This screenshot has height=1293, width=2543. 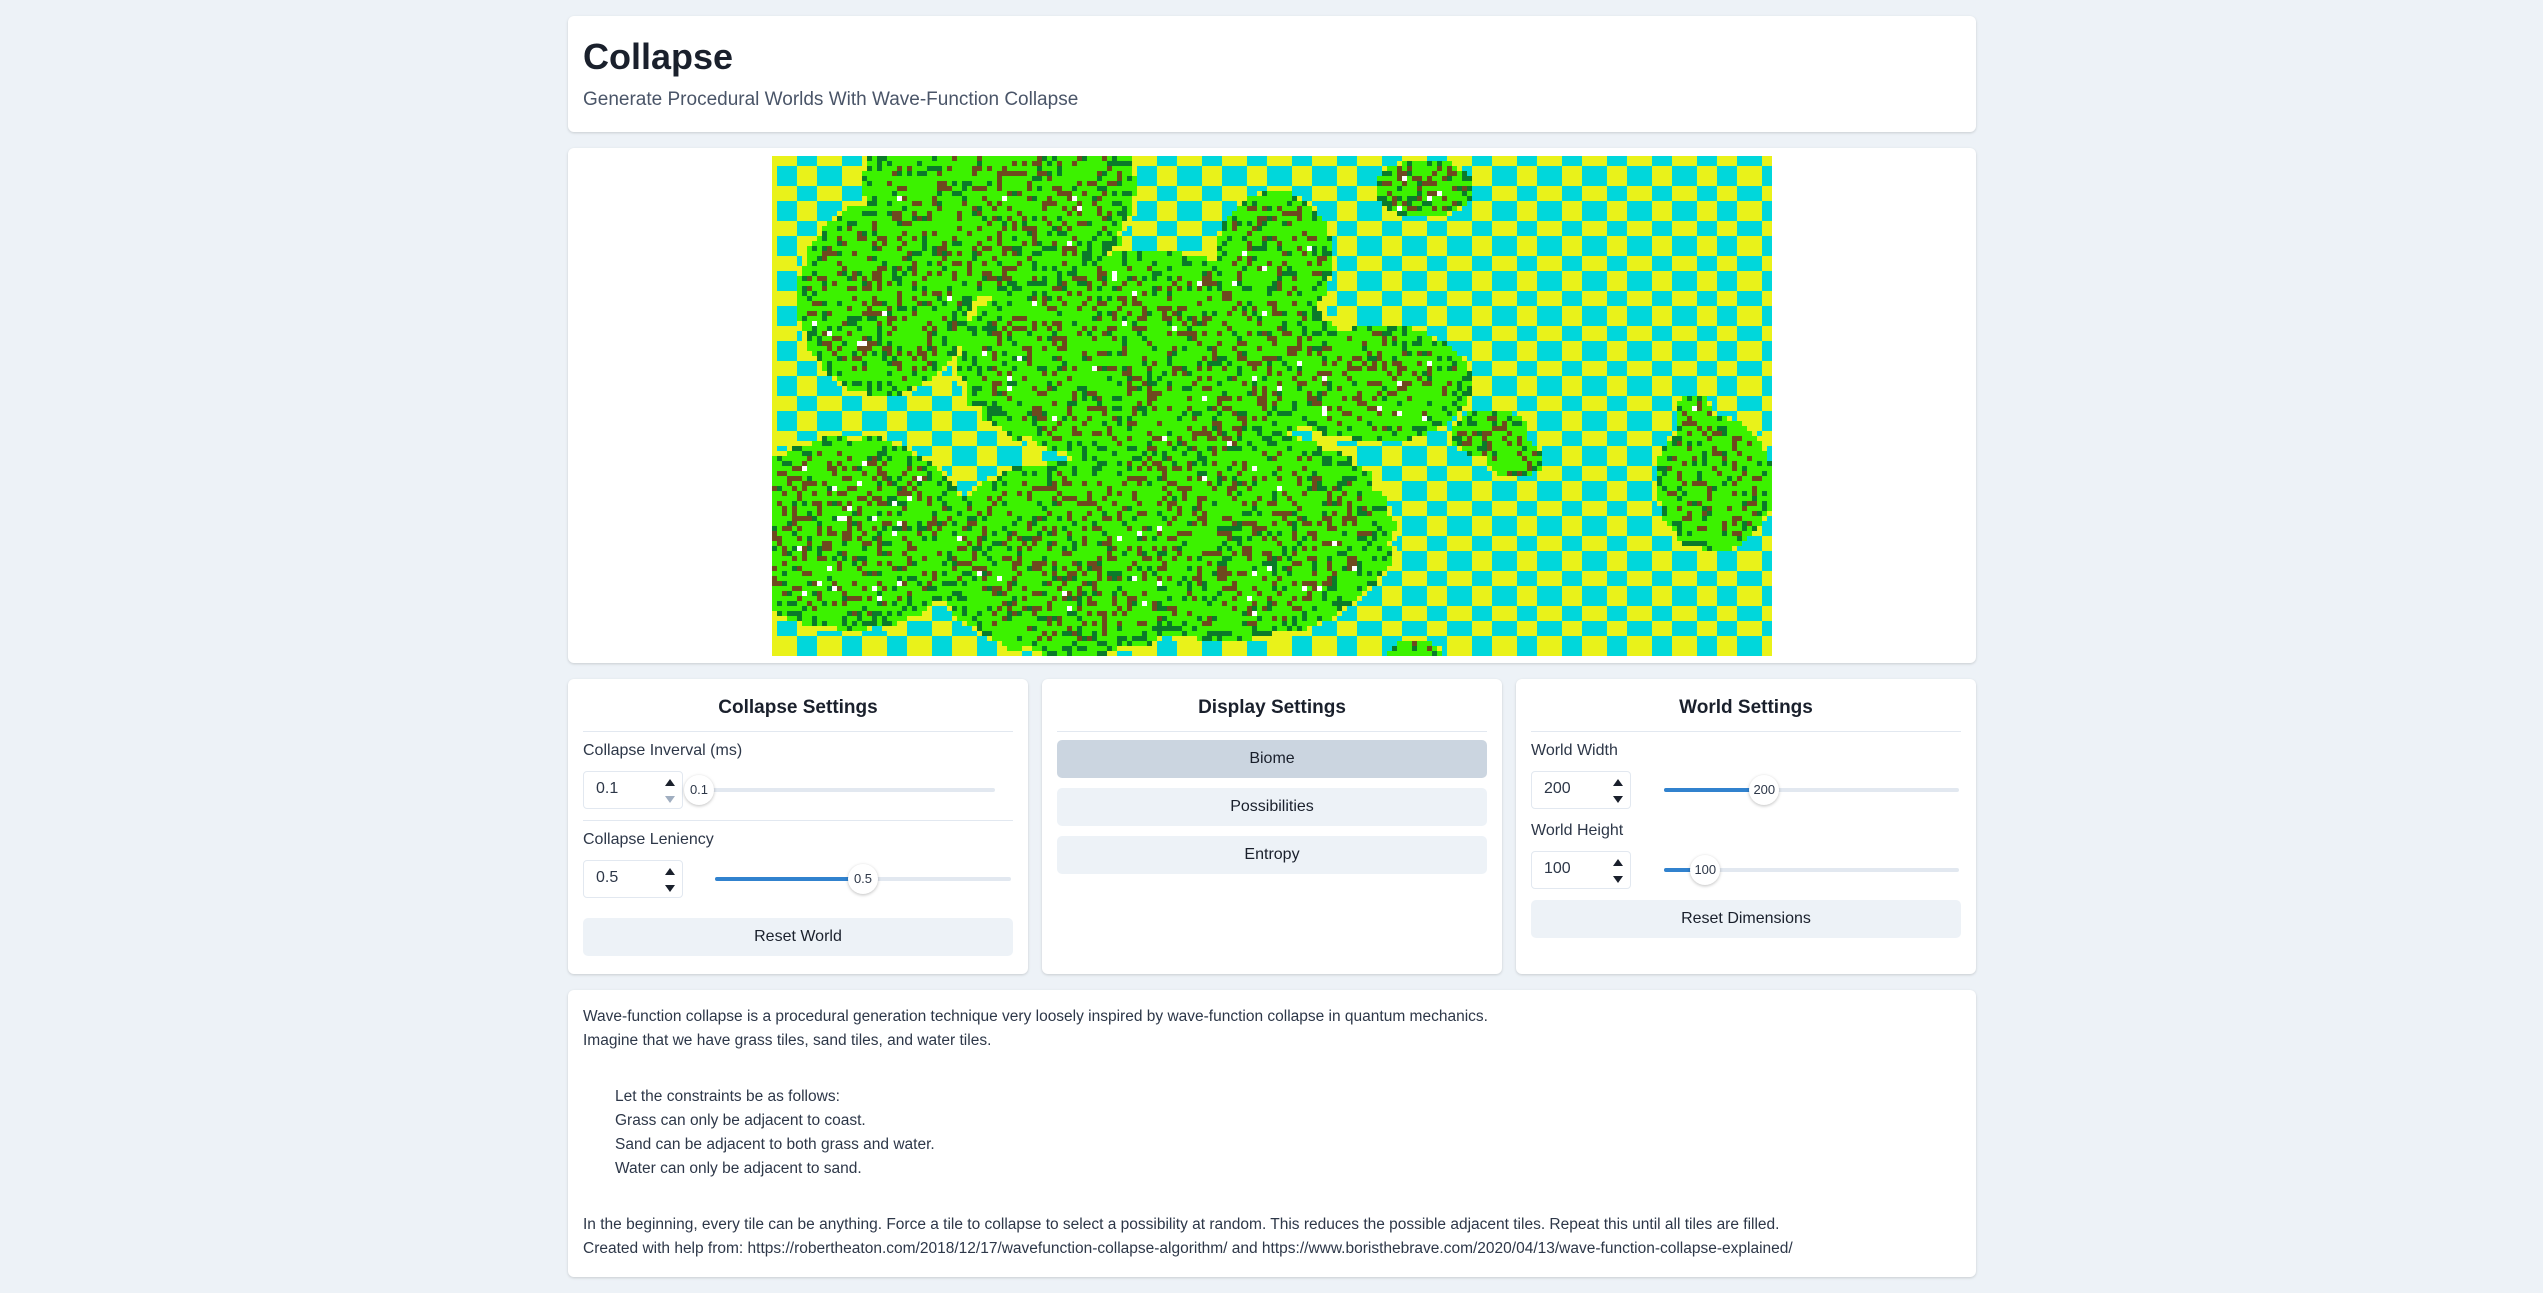 I want to click on collapse-leniency-field, so click(x=626, y=878).